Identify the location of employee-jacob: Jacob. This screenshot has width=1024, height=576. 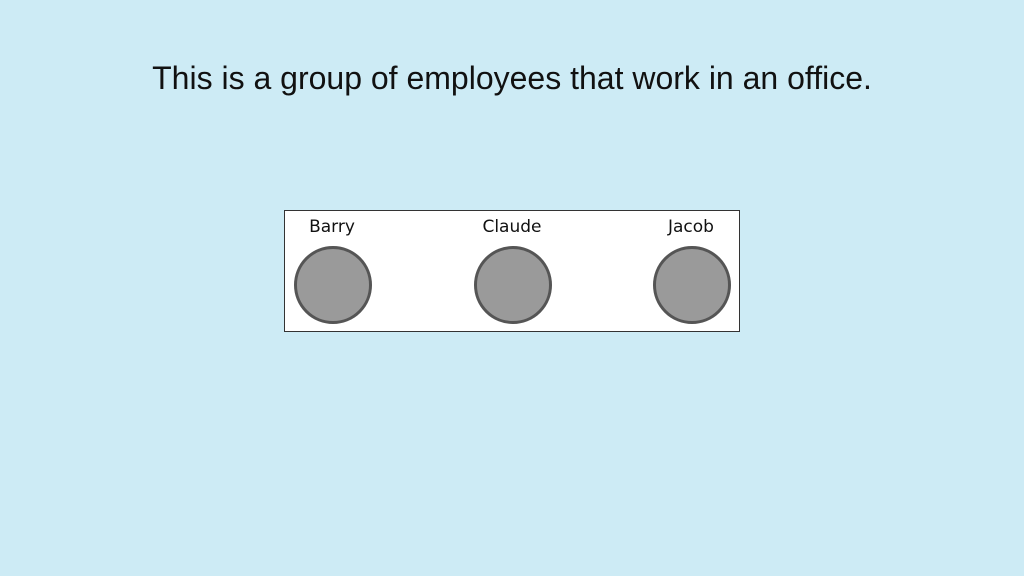
(691, 271).